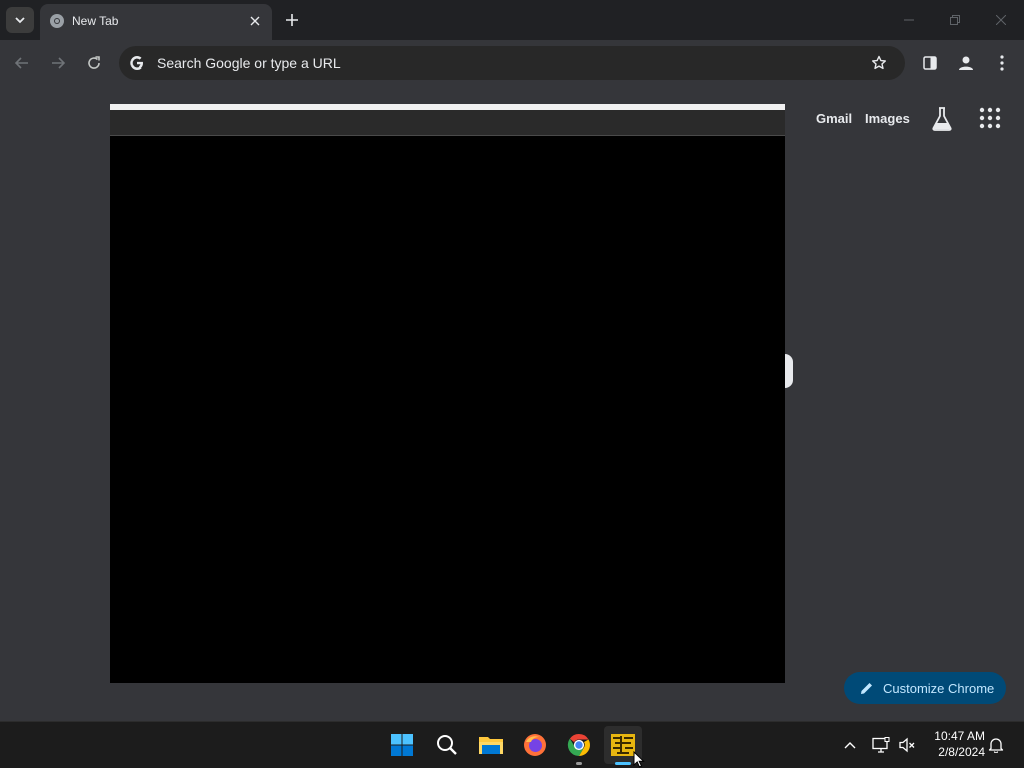 The height and width of the screenshot is (768, 1024). I want to click on file-explorer-icon, so click(491, 745).